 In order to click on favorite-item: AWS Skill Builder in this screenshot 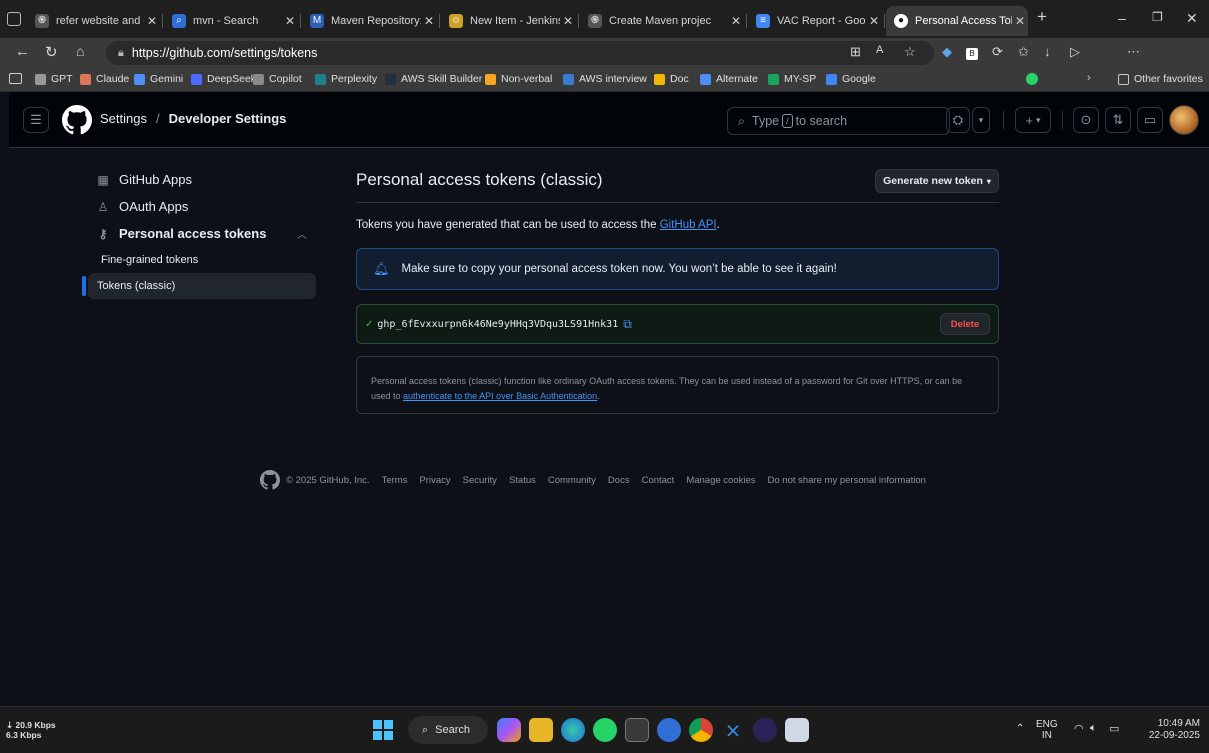, I will do `click(433, 79)`.